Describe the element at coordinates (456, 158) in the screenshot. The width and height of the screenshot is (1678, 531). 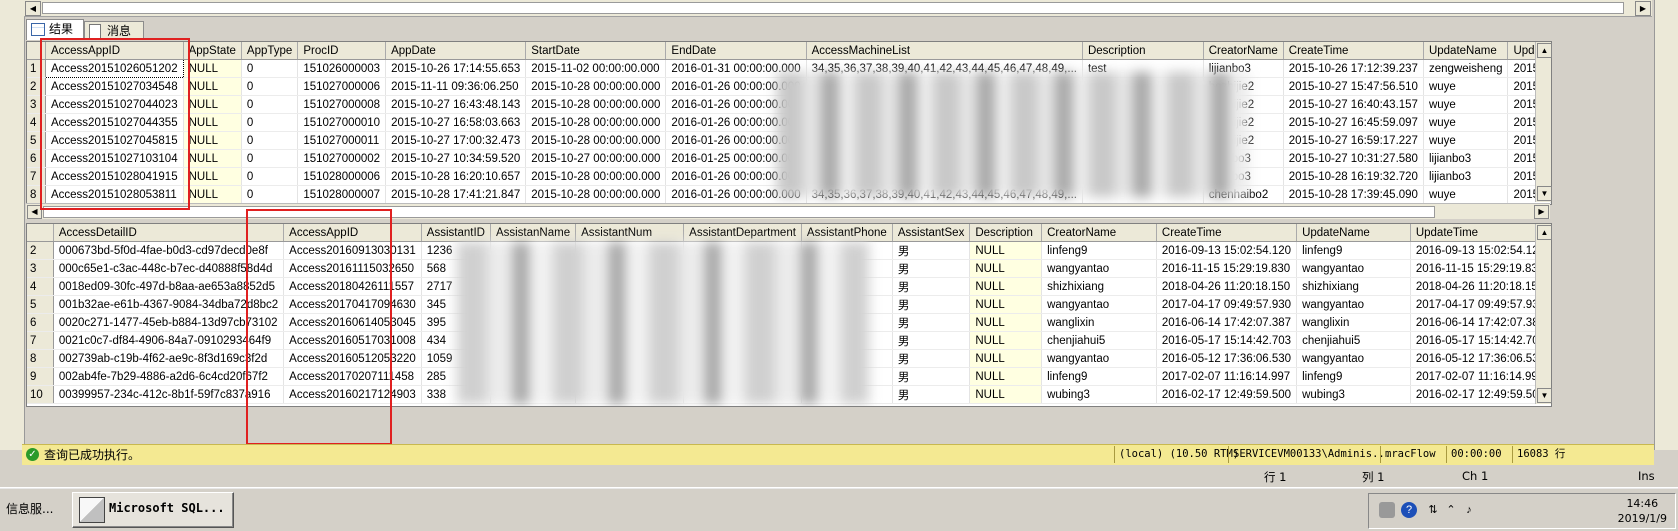
I see `grid-cell: 2015-10-27 10:34:59.520` at that location.